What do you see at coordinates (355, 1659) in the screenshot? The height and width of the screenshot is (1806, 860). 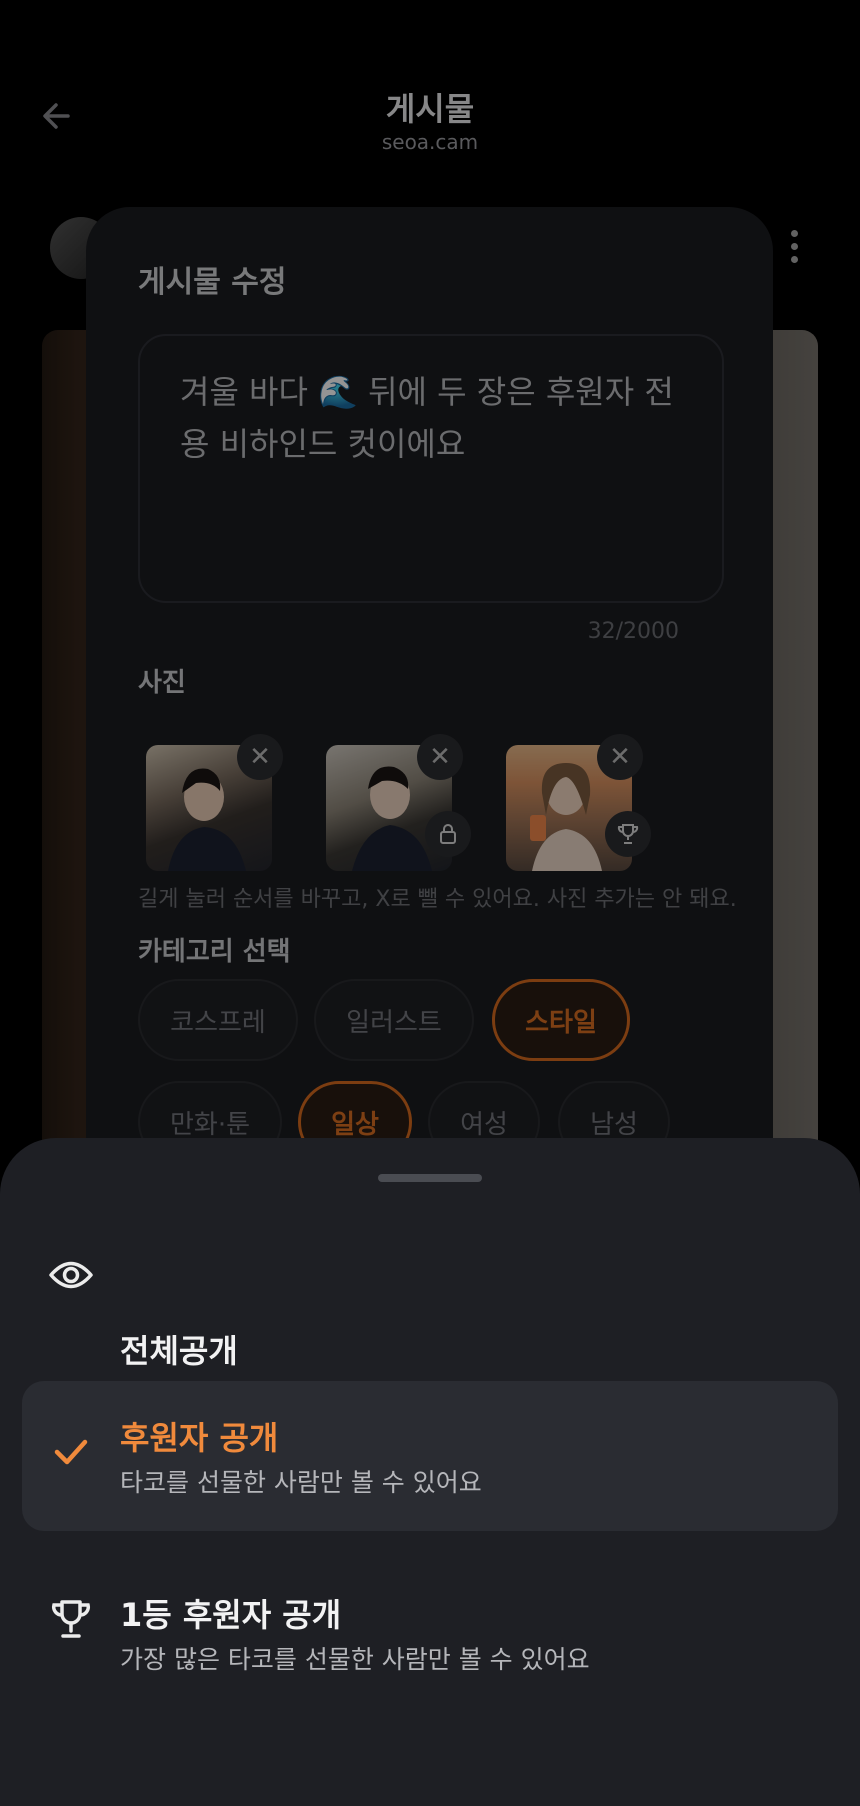 I see `option-description: 가장 많은 타코를 선물한 사람만 볼 수 있어요` at bounding box center [355, 1659].